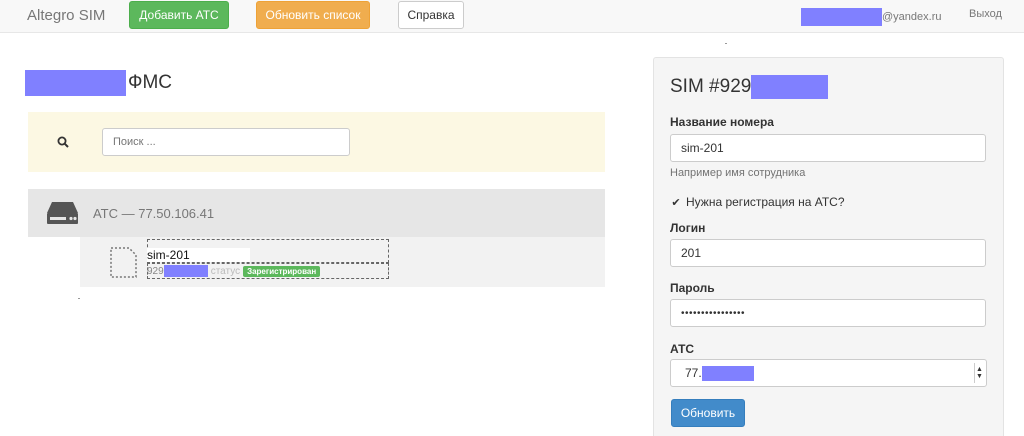  Describe the element at coordinates (985, 14) in the screenshot. I see `logout-link: Выход` at that location.